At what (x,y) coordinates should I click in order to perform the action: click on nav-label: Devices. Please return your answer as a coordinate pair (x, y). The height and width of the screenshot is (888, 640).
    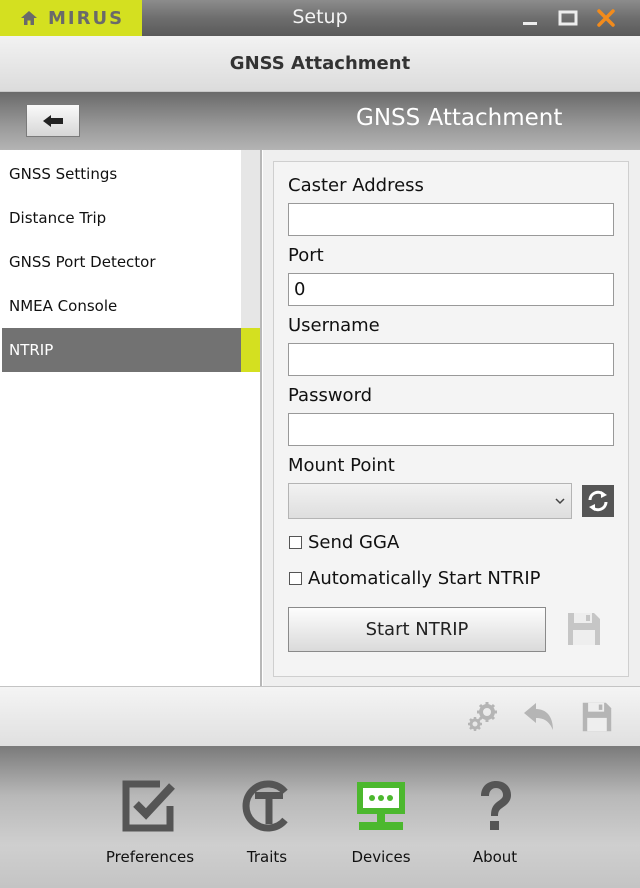
    Looking at the image, I should click on (381, 857).